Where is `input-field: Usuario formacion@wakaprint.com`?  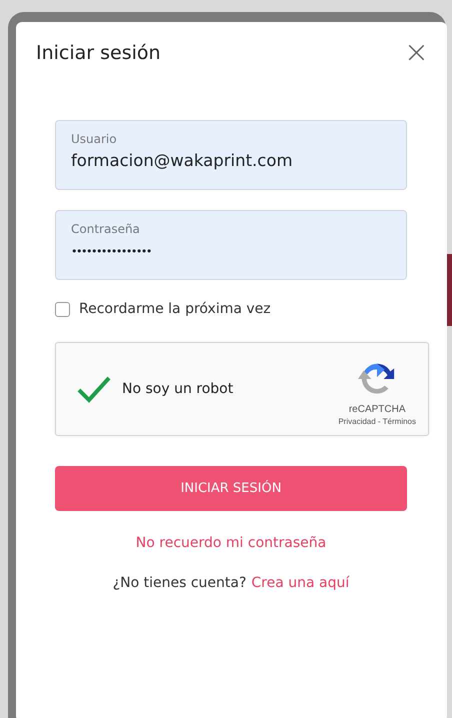
input-field: Usuario formacion@wakaprint.com is located at coordinates (231, 155).